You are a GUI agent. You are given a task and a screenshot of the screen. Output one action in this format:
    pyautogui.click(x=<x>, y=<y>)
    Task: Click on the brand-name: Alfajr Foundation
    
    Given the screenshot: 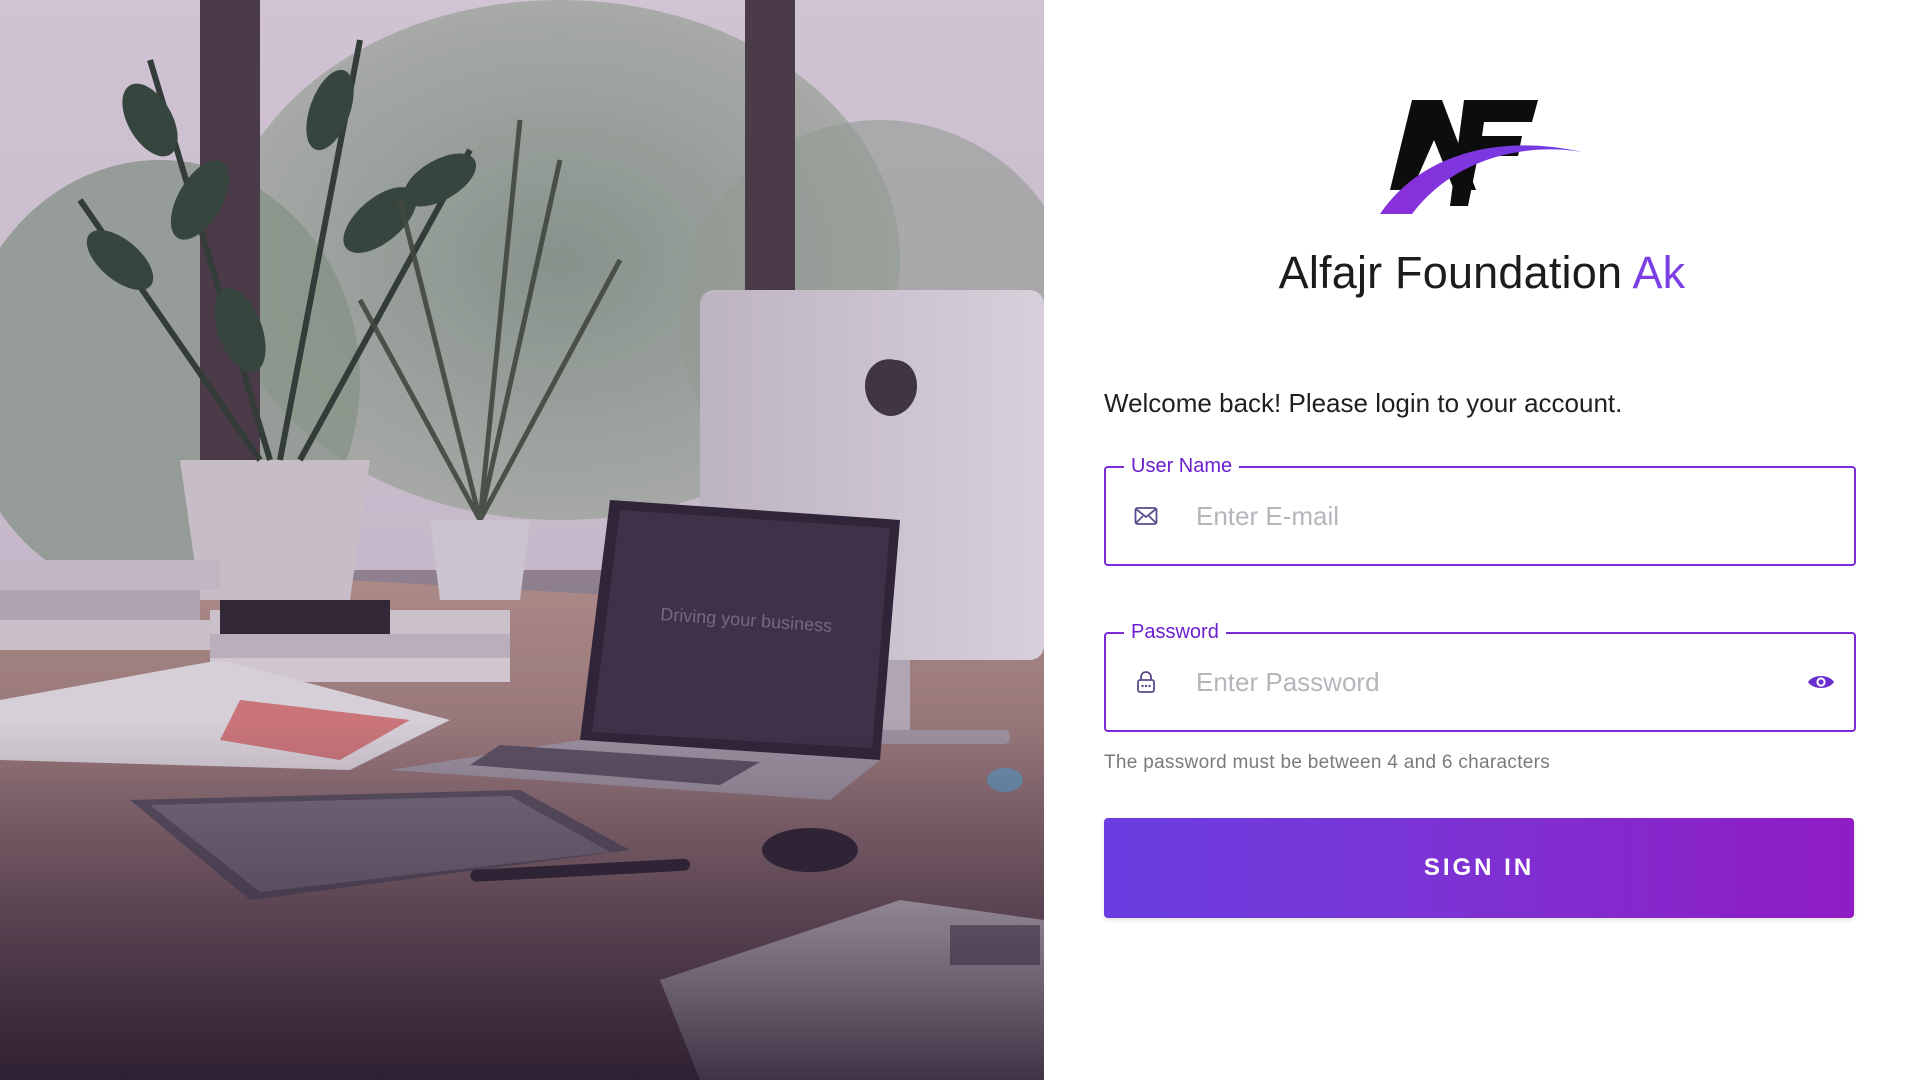 What is the action you would take?
    pyautogui.click(x=1450, y=272)
    